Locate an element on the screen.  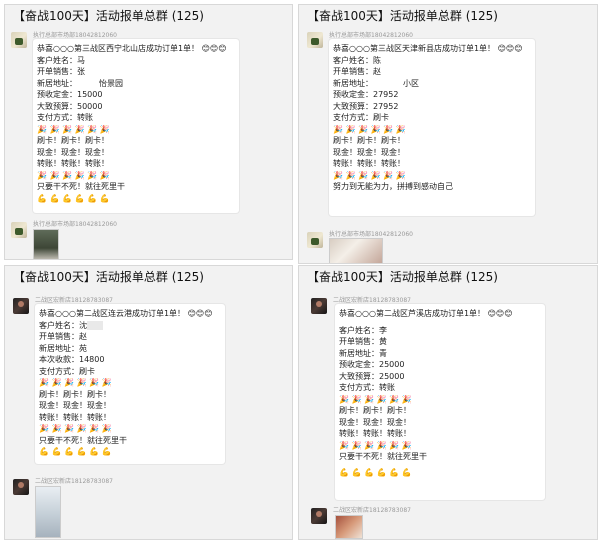
congrats-line: 恭喜○○○第三战区西宁北山店成功订单1单！ 😊😊😊 is located at coordinates (136, 49).